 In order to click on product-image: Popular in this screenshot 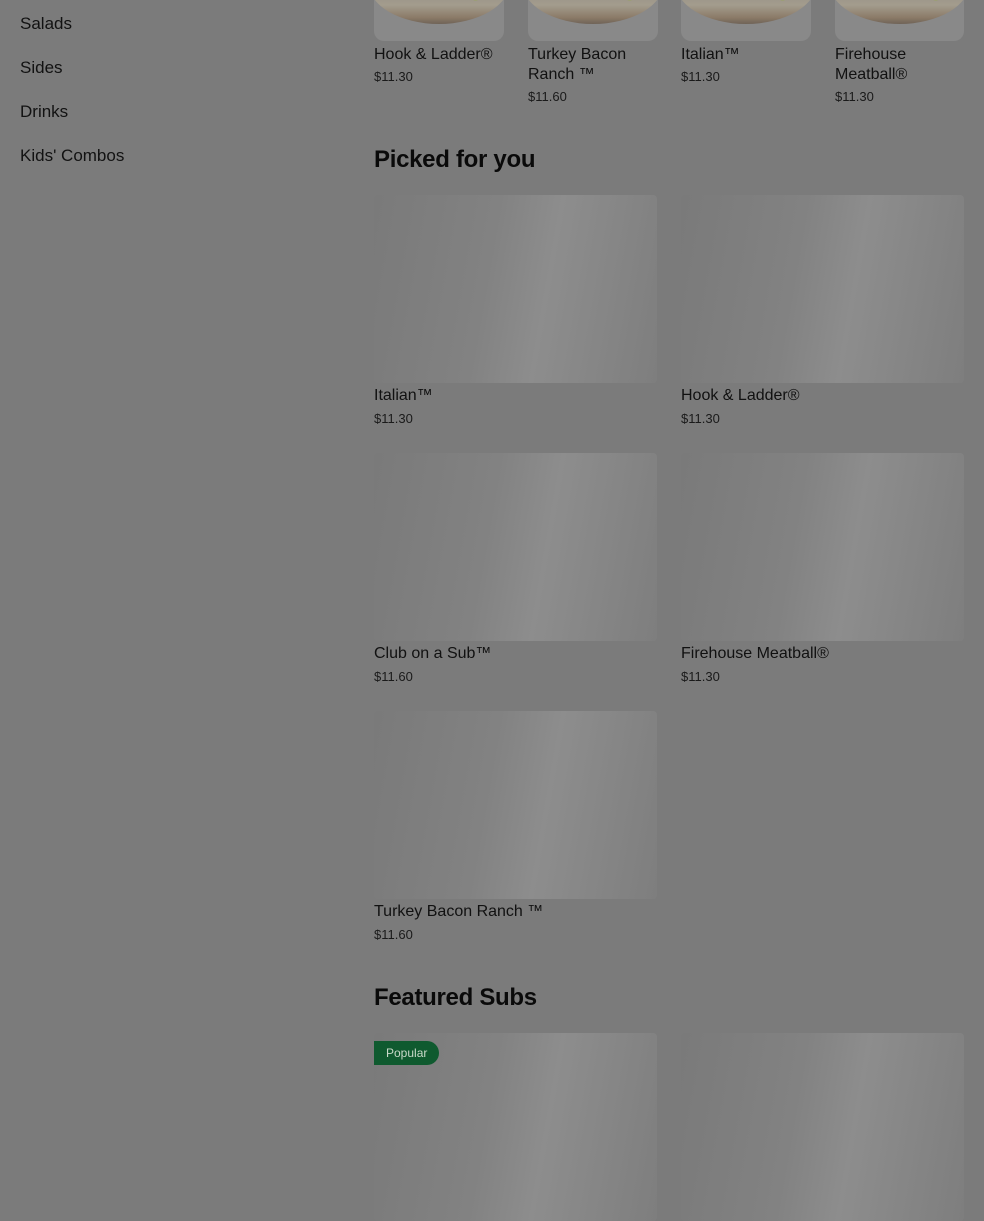, I will do `click(515, 1127)`.